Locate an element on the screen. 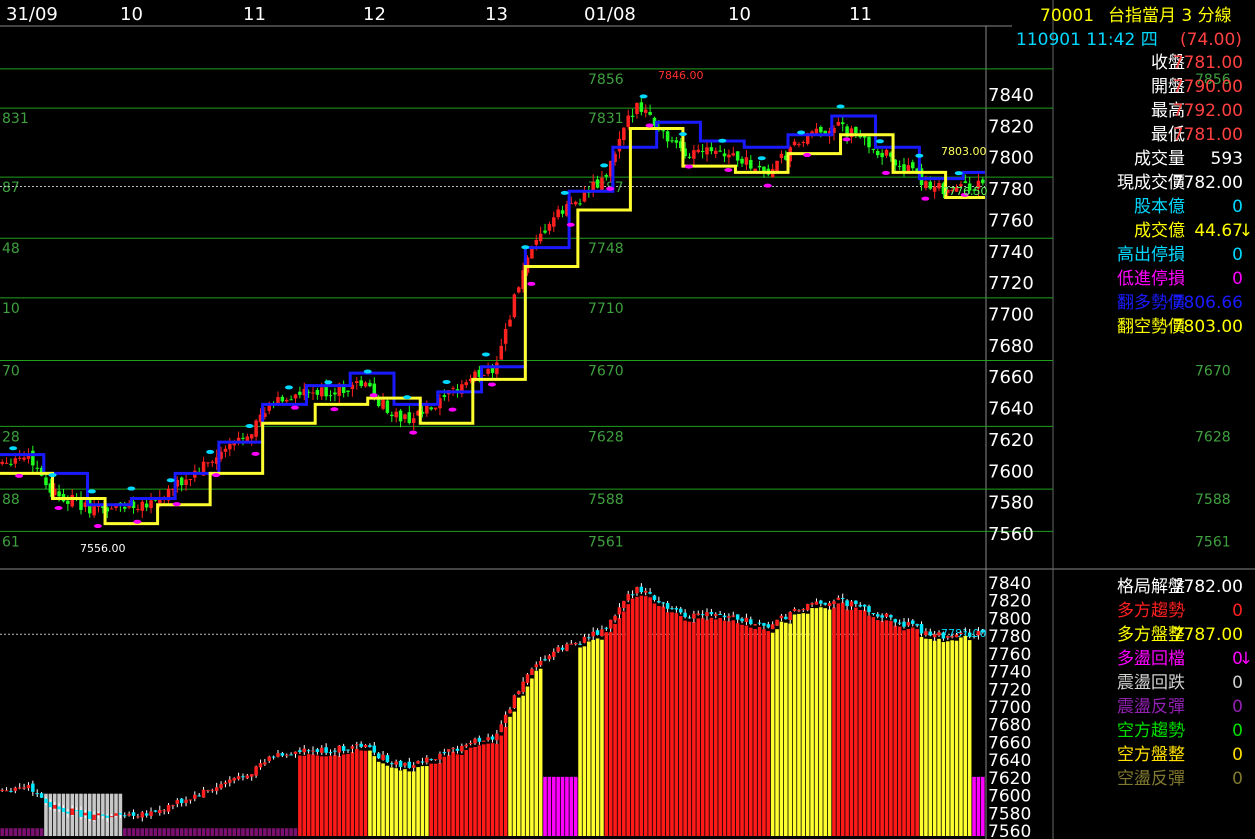 The width and height of the screenshot is (1255, 839). quote-value: 44.67 is located at coordinates (1218, 231).